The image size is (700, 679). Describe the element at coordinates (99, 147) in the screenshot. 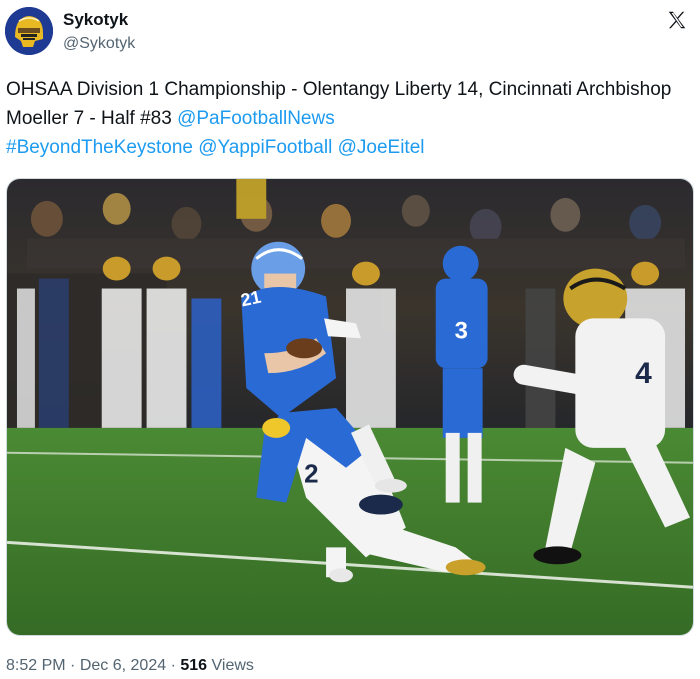

I see `hashtag-beyondthekeystone: #BeyondTheKeystone` at that location.